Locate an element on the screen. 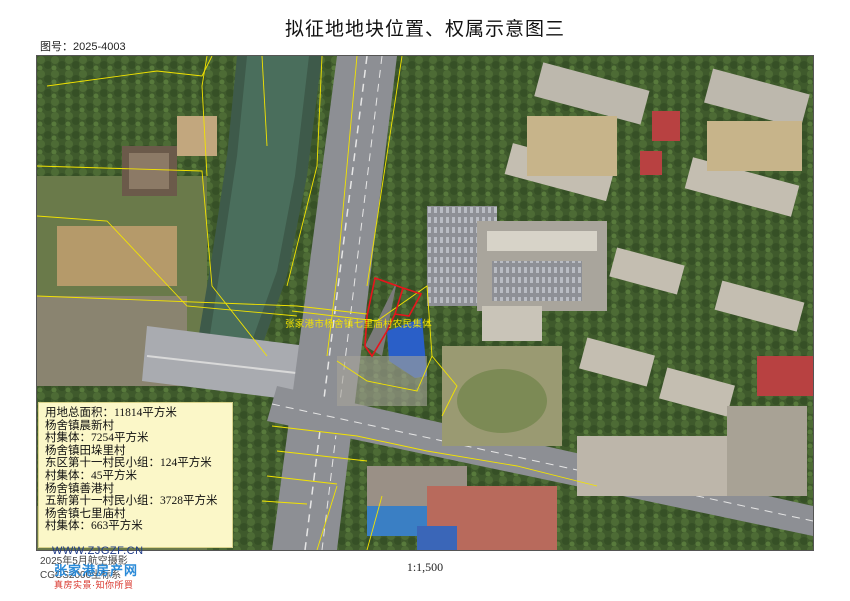  info-line: 村集体：7254平方米 is located at coordinates (97, 438).